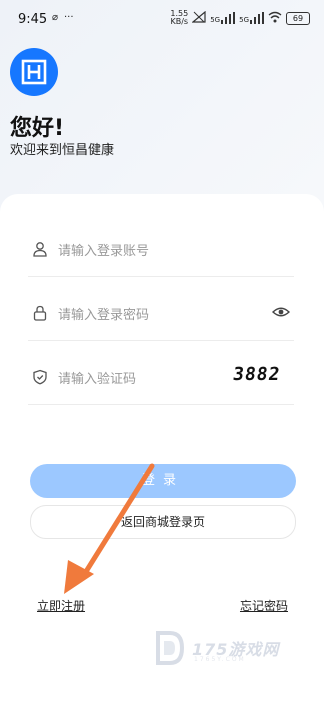 The width and height of the screenshot is (324, 720). I want to click on register-link: 立即注册, so click(61, 605).